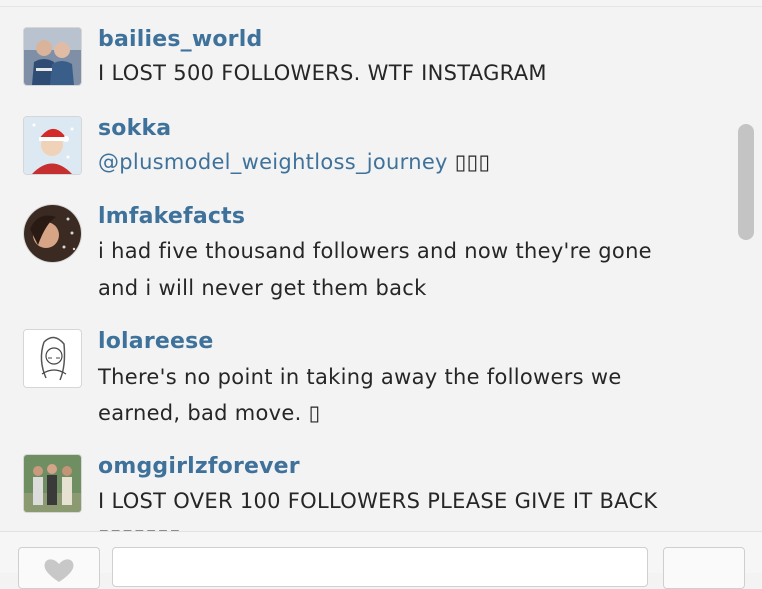  Describe the element at coordinates (180, 39) in the screenshot. I see `comment-username: bailies_world` at that location.